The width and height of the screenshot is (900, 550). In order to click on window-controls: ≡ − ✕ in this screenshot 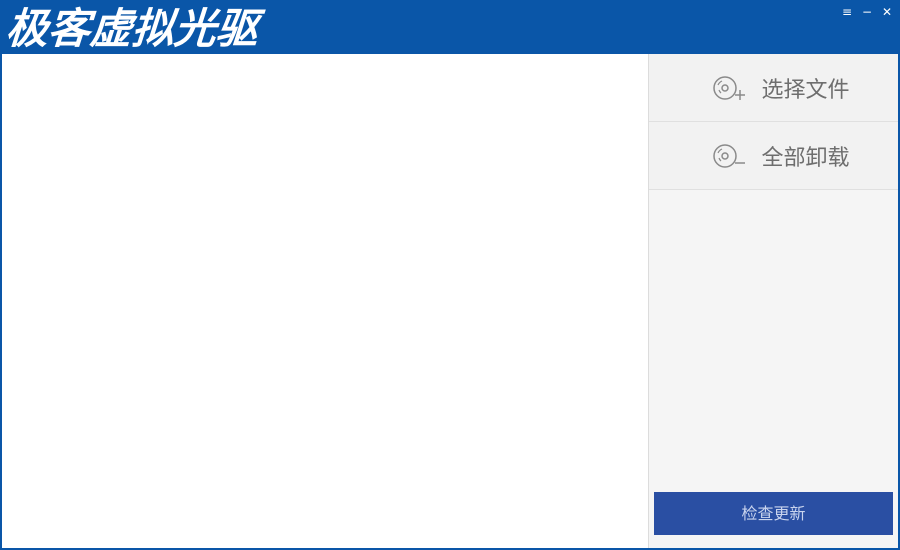, I will do `click(867, 12)`.